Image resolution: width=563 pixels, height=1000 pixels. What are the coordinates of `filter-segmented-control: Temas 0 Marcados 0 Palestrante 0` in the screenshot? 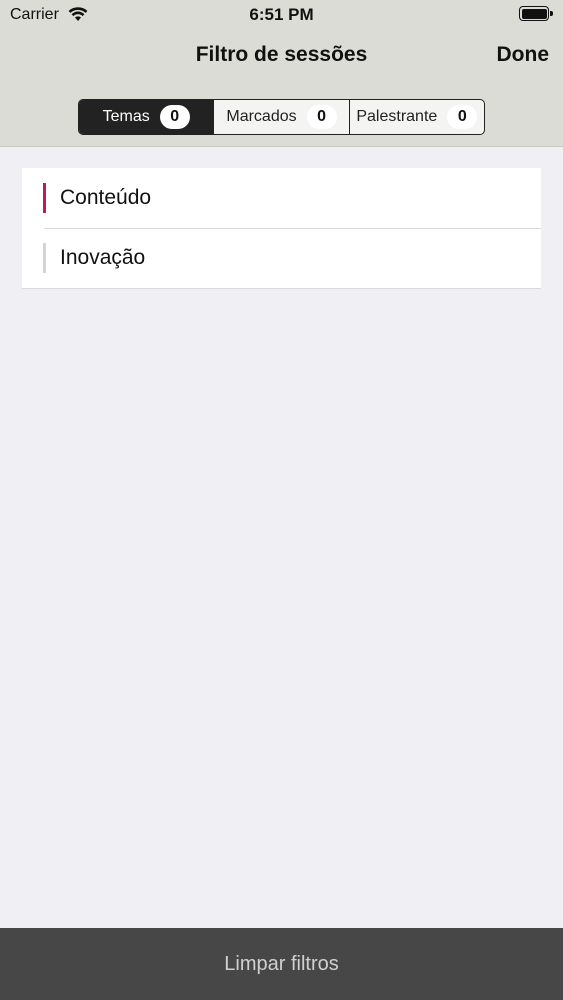 It's located at (281, 117).